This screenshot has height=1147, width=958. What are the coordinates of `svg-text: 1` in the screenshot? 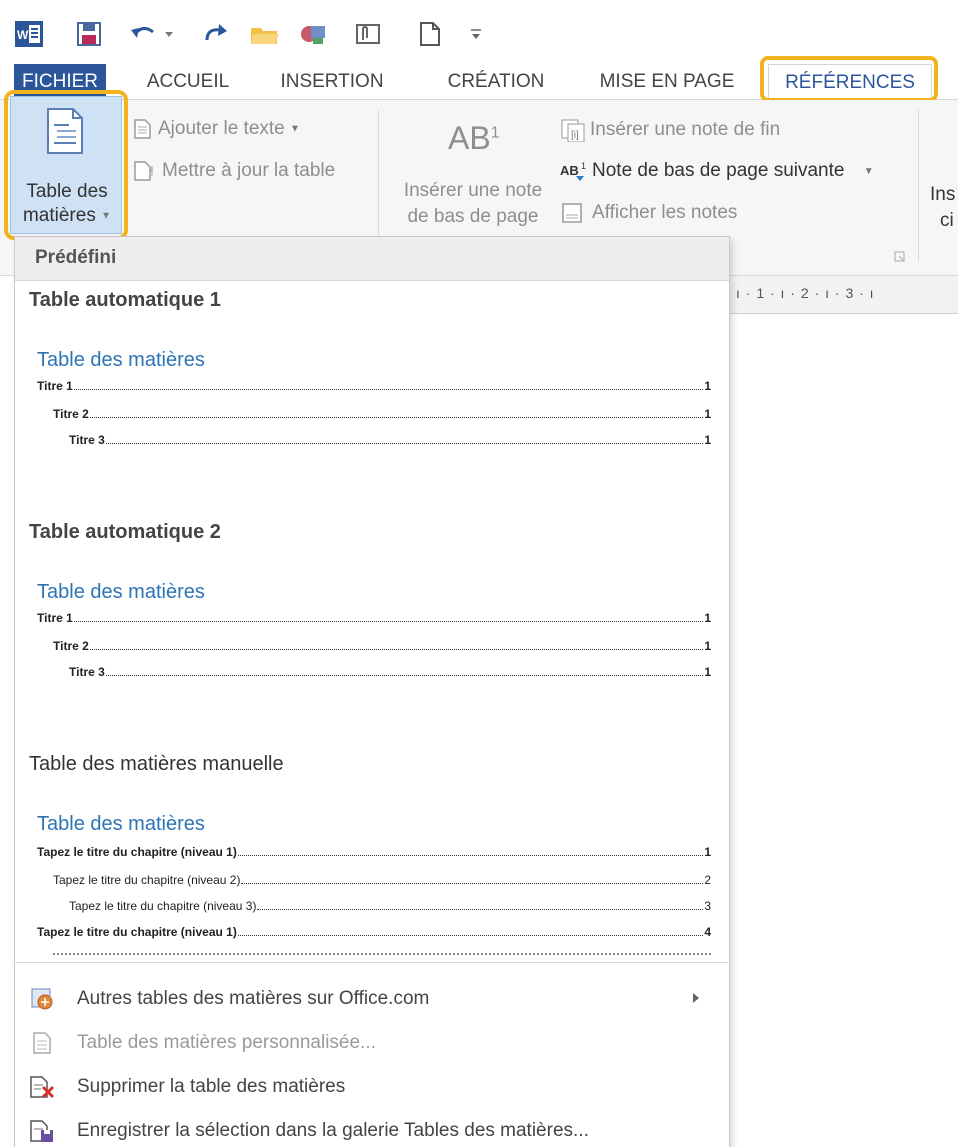 It's located at (583, 166).